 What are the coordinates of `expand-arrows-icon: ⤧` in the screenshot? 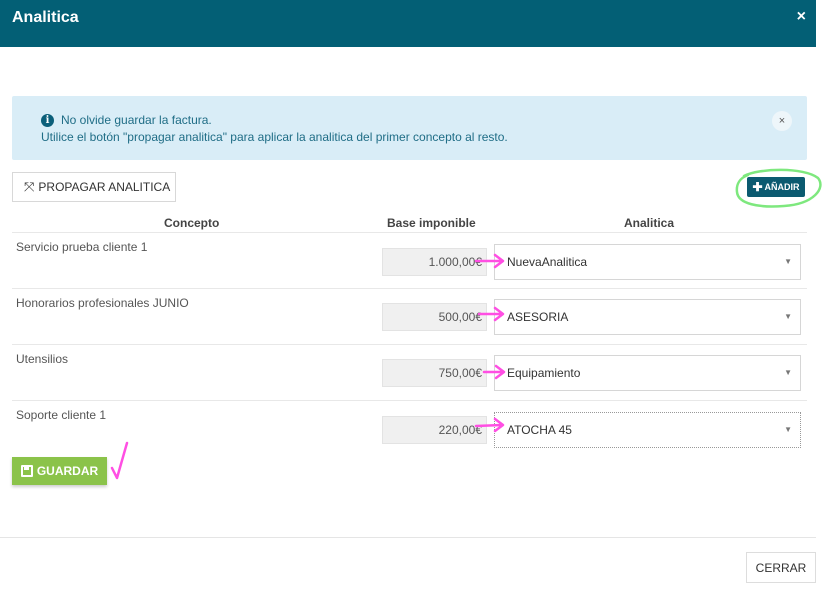 It's located at (29, 186).